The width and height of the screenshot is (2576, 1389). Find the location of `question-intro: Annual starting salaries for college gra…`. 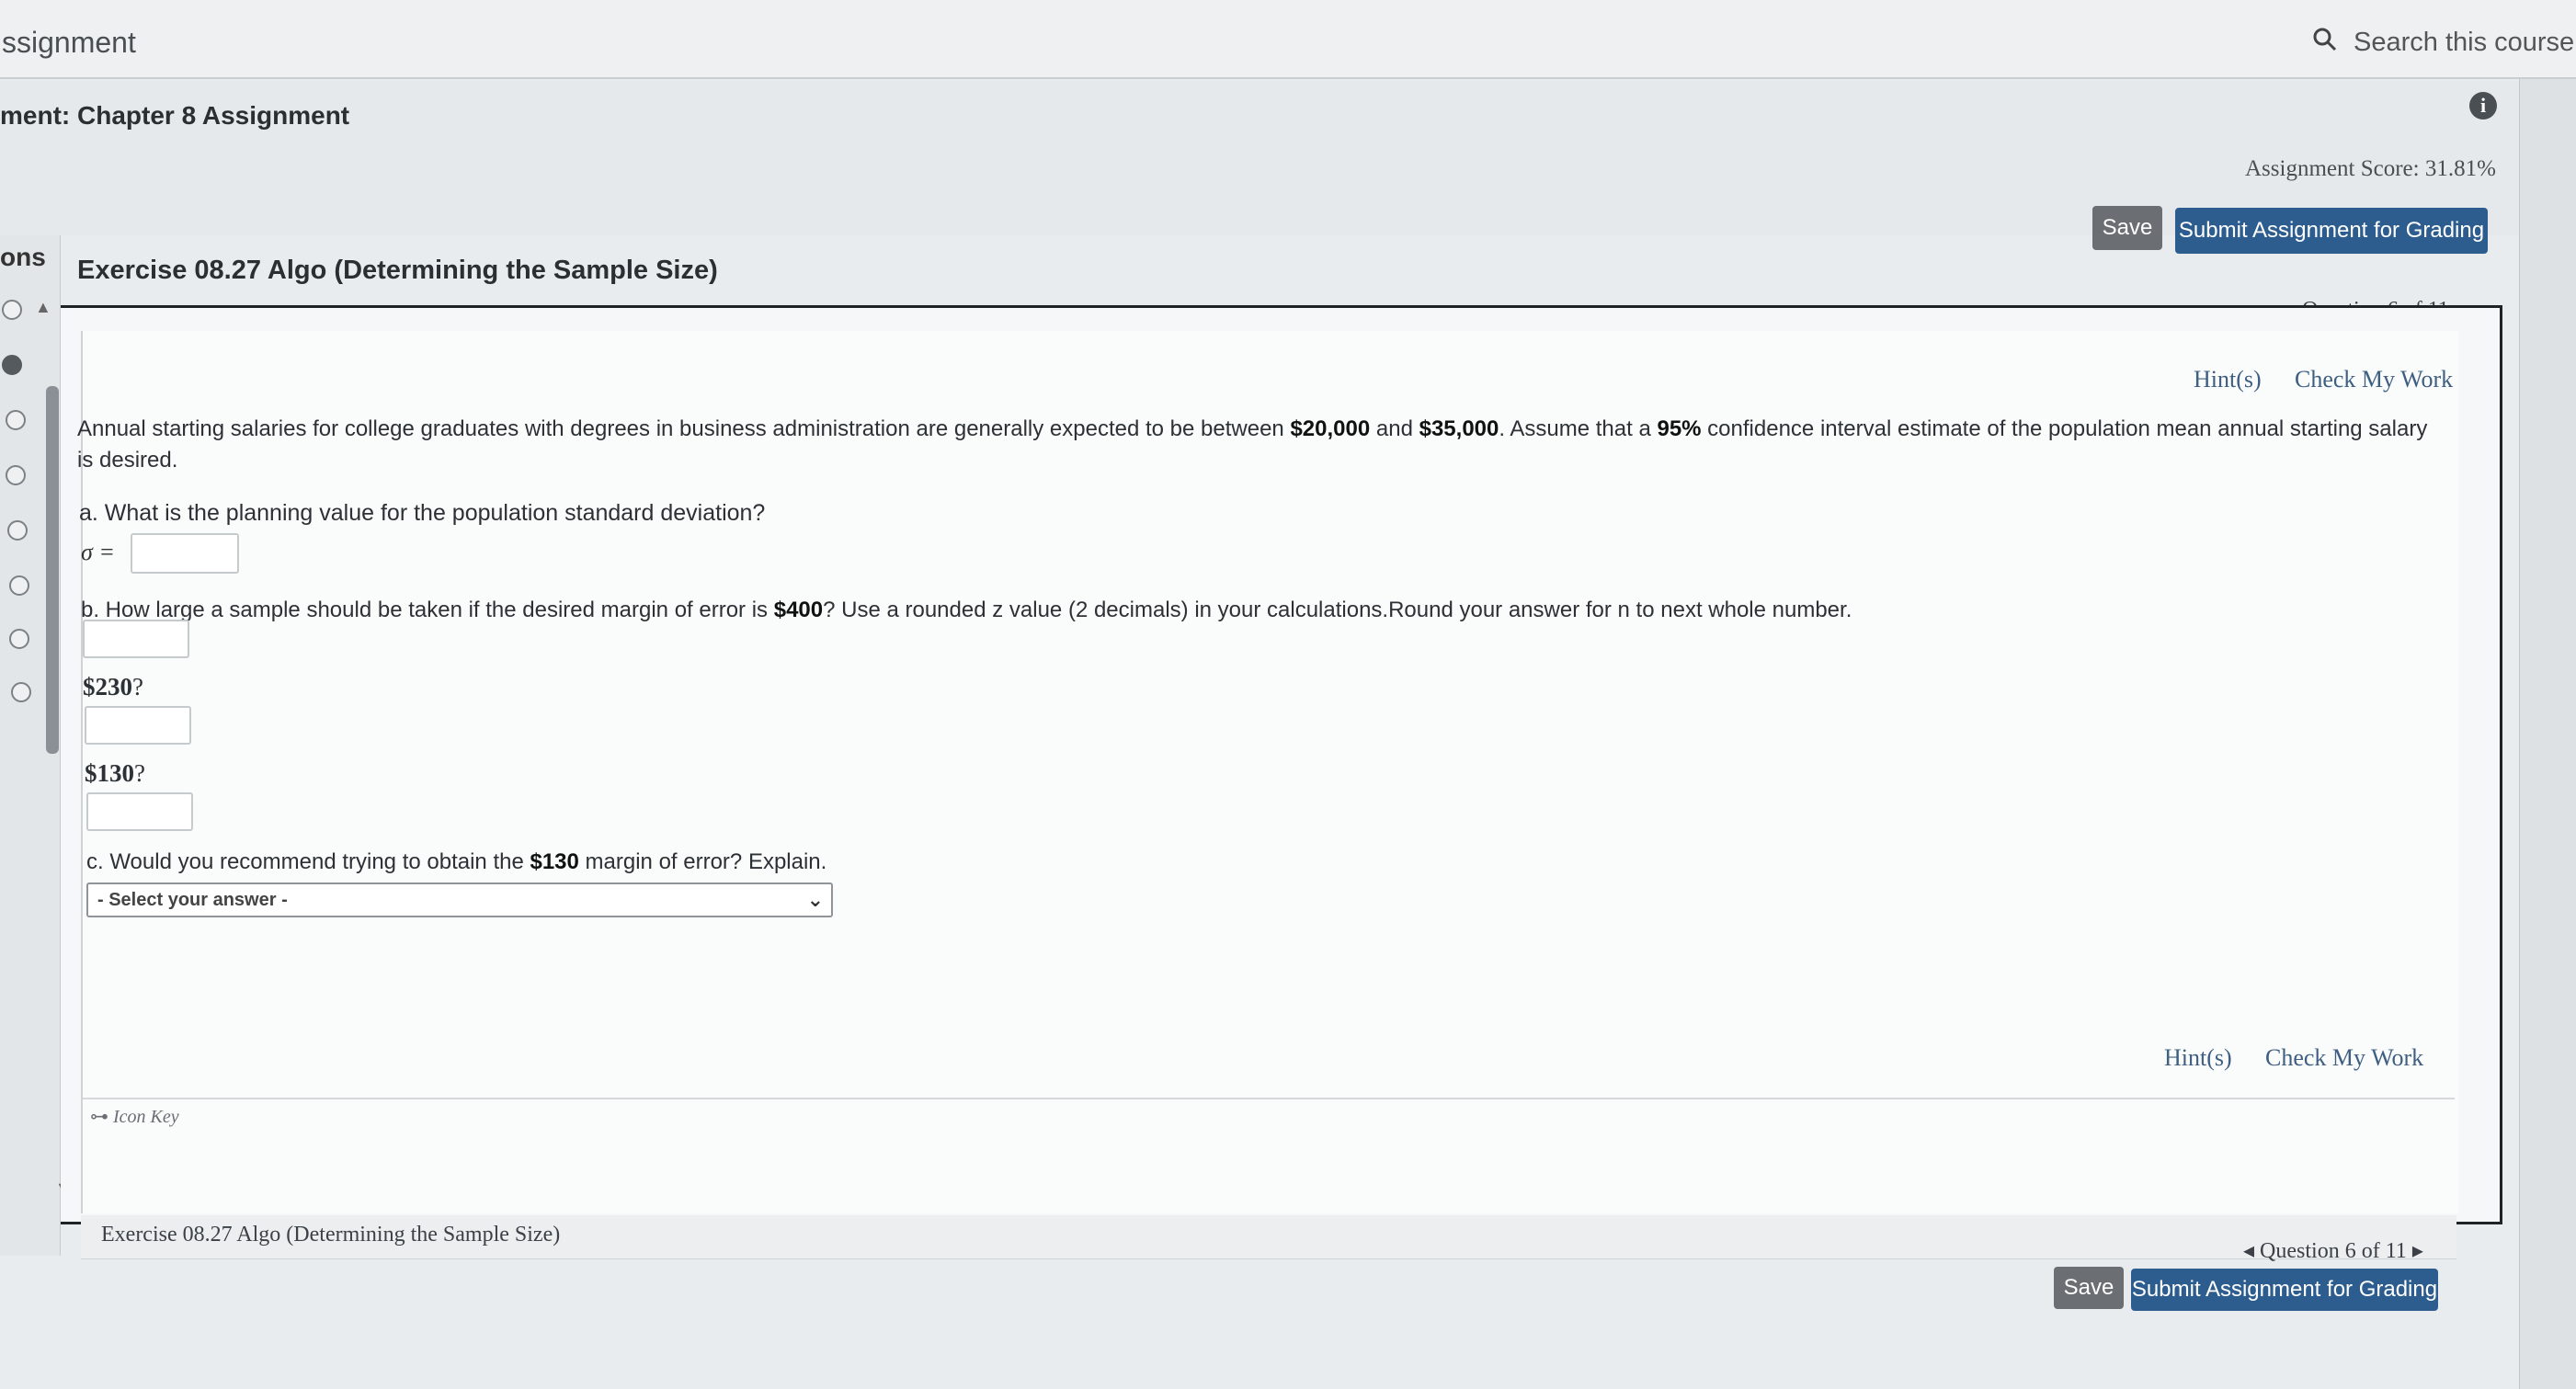

question-intro: Annual starting salaries for college gra… is located at coordinates (1252, 444).